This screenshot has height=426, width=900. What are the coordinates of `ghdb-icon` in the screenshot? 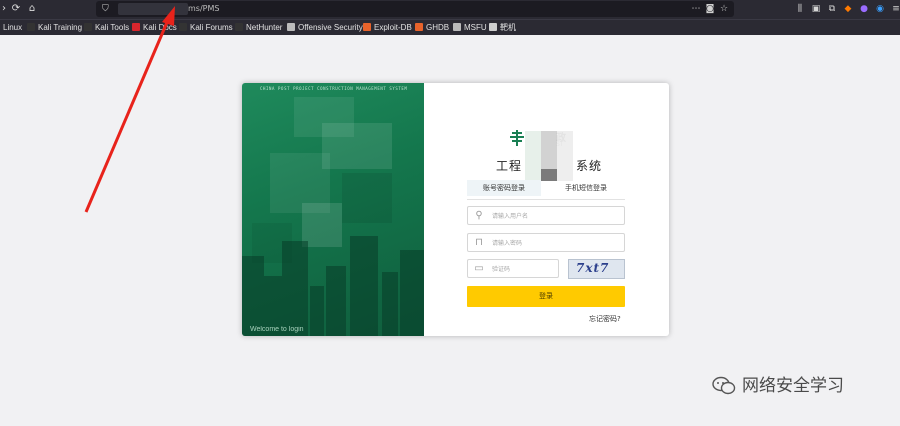 It's located at (419, 27).